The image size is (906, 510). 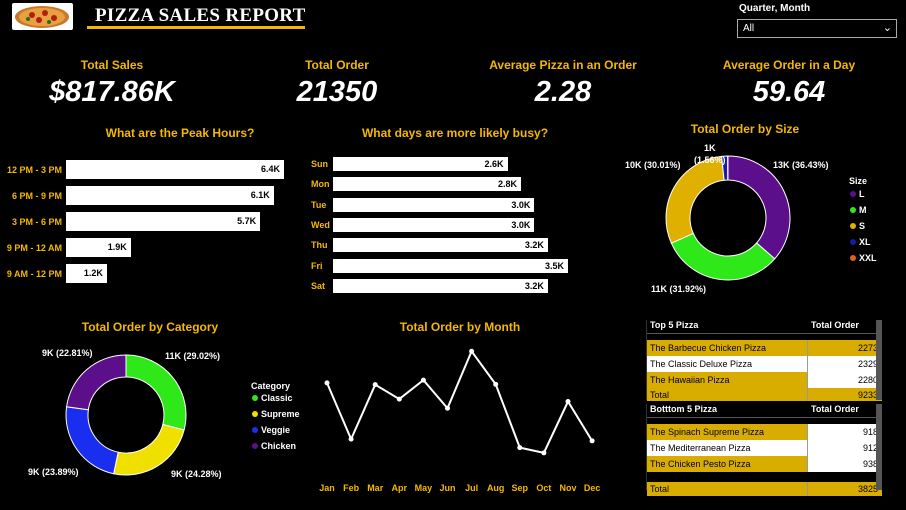 What do you see at coordinates (701, 364) in the screenshot?
I see `top5-row-name: The Classic Deluxe Pizza` at bounding box center [701, 364].